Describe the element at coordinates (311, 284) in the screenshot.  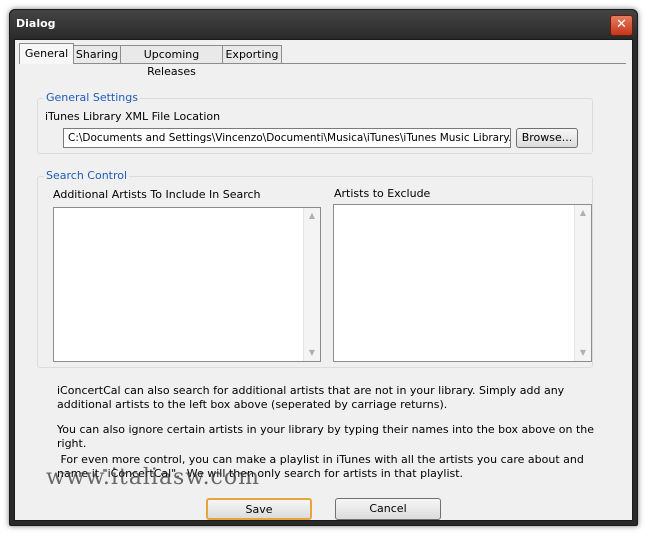
I see `include-scrollbar: ▲ ▼` at that location.